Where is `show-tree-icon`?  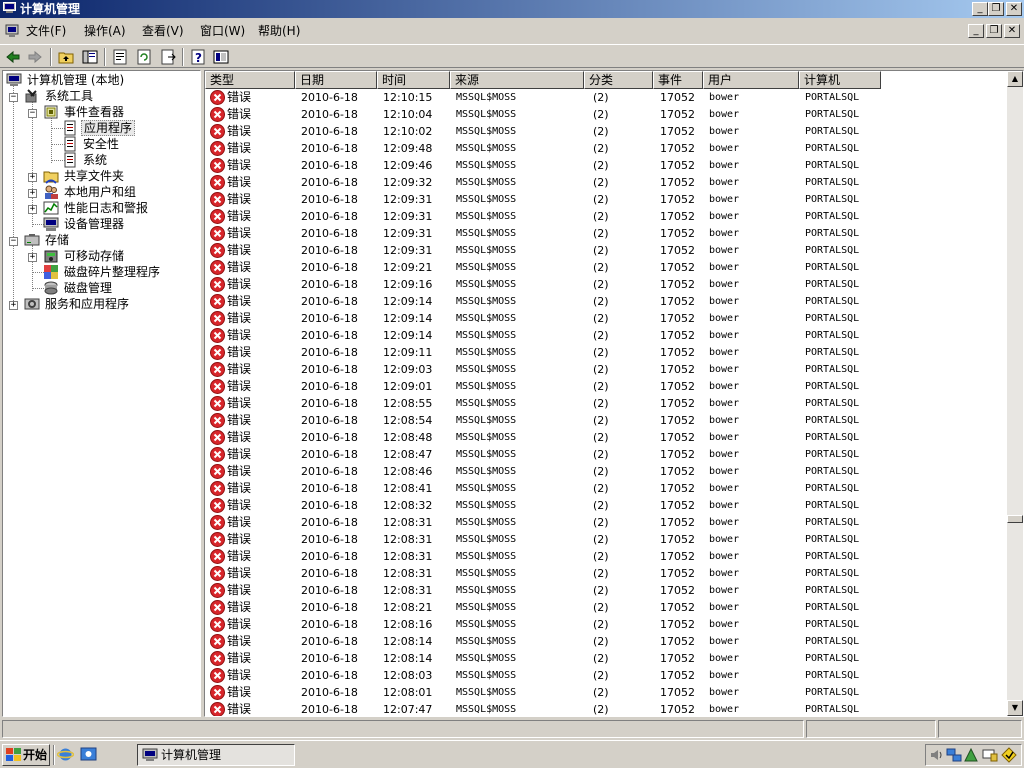
show-tree-icon is located at coordinates (90, 57).